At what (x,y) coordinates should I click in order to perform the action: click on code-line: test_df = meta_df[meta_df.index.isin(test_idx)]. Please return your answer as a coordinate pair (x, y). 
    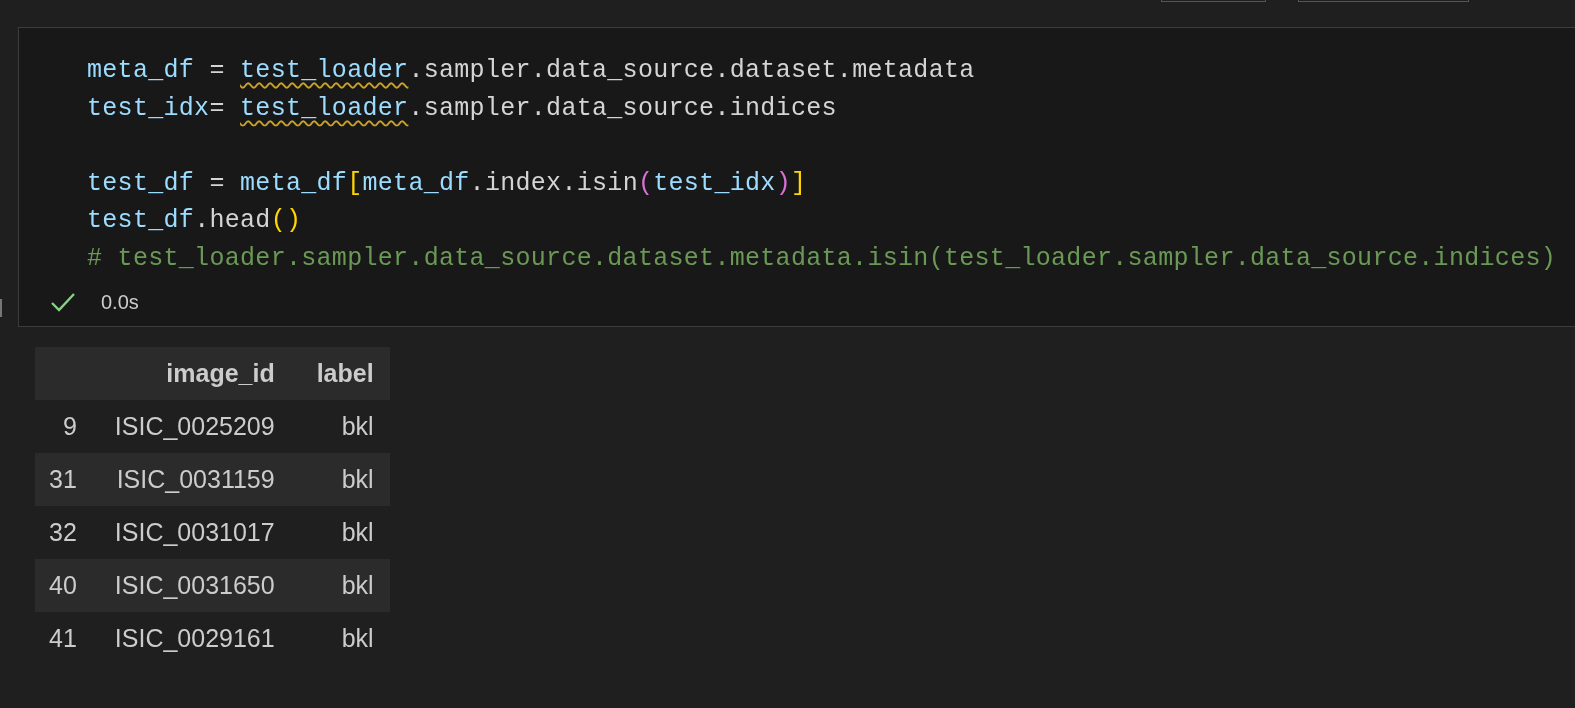
    Looking at the image, I should click on (447, 183).